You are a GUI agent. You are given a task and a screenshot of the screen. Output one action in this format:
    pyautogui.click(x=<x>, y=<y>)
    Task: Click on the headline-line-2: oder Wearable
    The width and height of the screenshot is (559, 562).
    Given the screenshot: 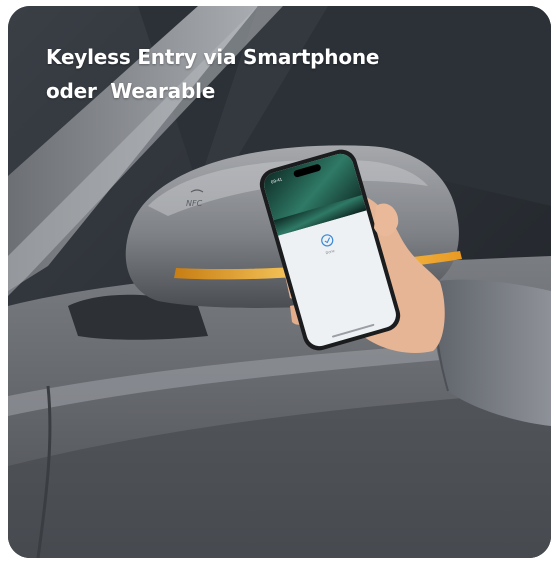 What is the action you would take?
    pyautogui.click(x=131, y=91)
    